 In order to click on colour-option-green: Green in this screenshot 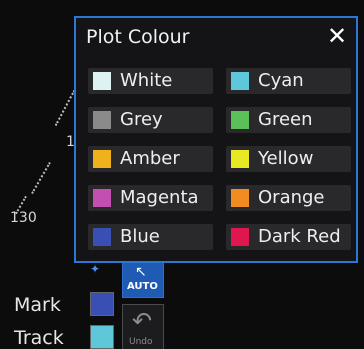, I will do `click(288, 120)`.